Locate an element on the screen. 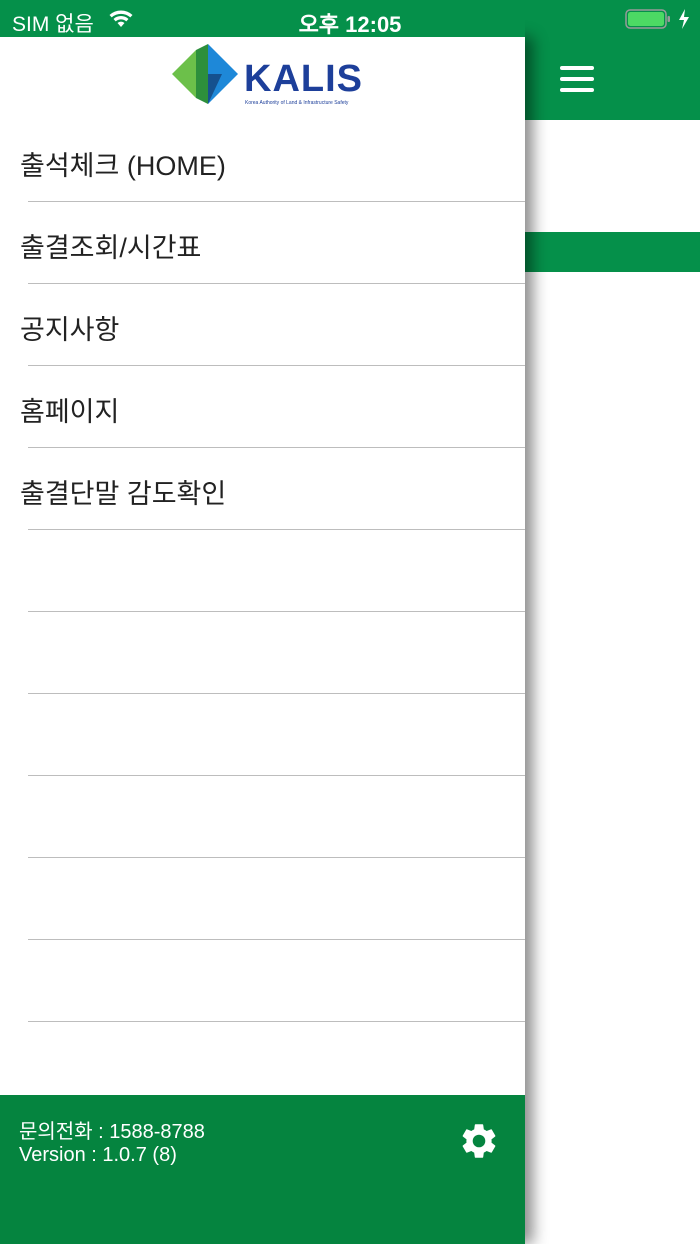 This screenshot has height=1244, width=700. menu-item-label: 출결조회/시간표 is located at coordinates (111, 248).